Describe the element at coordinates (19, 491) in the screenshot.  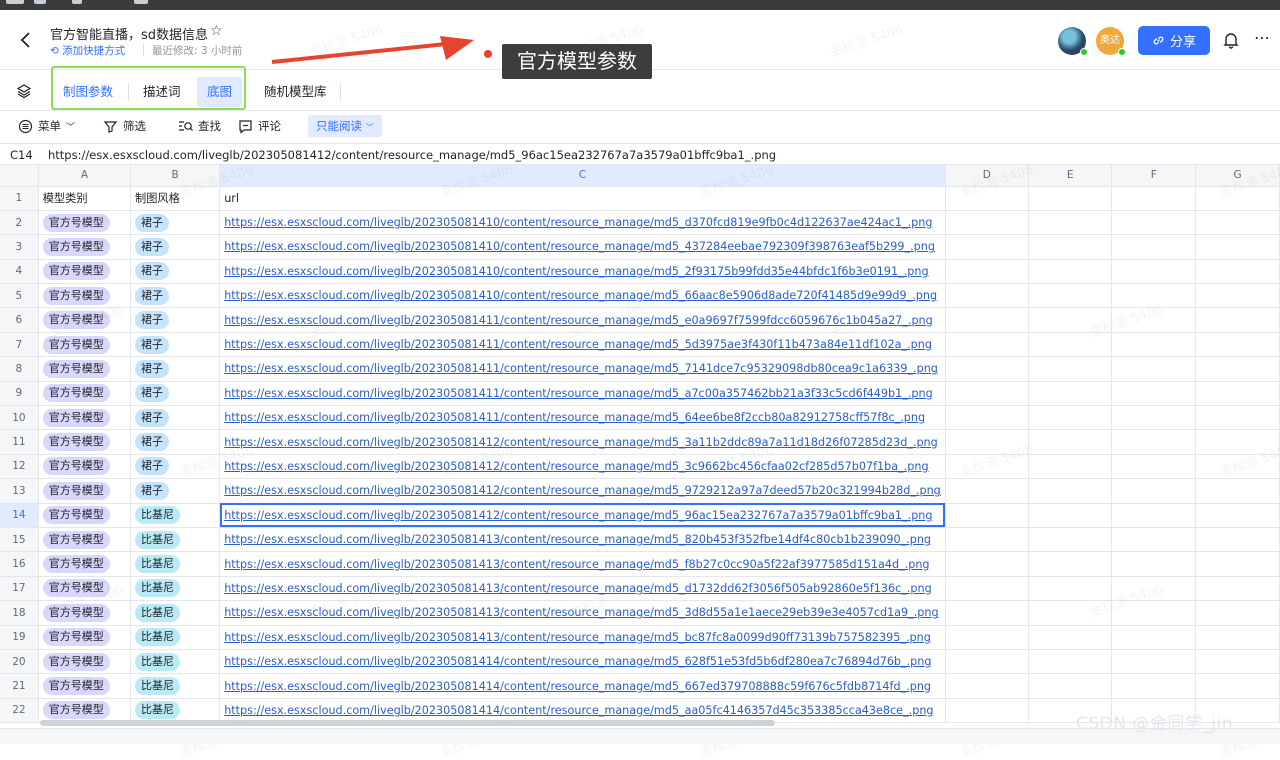
I see `row-number: 13` at that location.